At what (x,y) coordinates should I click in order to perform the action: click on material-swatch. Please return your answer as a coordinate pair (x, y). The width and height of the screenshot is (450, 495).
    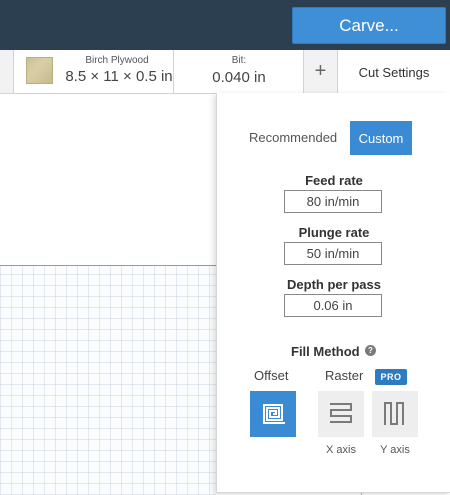
    Looking at the image, I should click on (39, 70).